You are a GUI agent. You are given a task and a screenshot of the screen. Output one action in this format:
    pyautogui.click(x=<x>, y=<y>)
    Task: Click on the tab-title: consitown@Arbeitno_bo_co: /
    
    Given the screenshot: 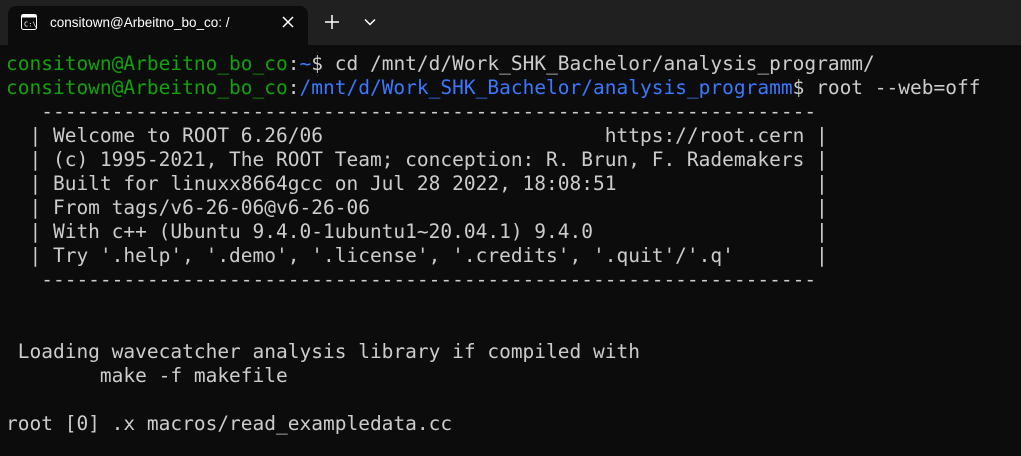 What is the action you would take?
    pyautogui.click(x=140, y=22)
    